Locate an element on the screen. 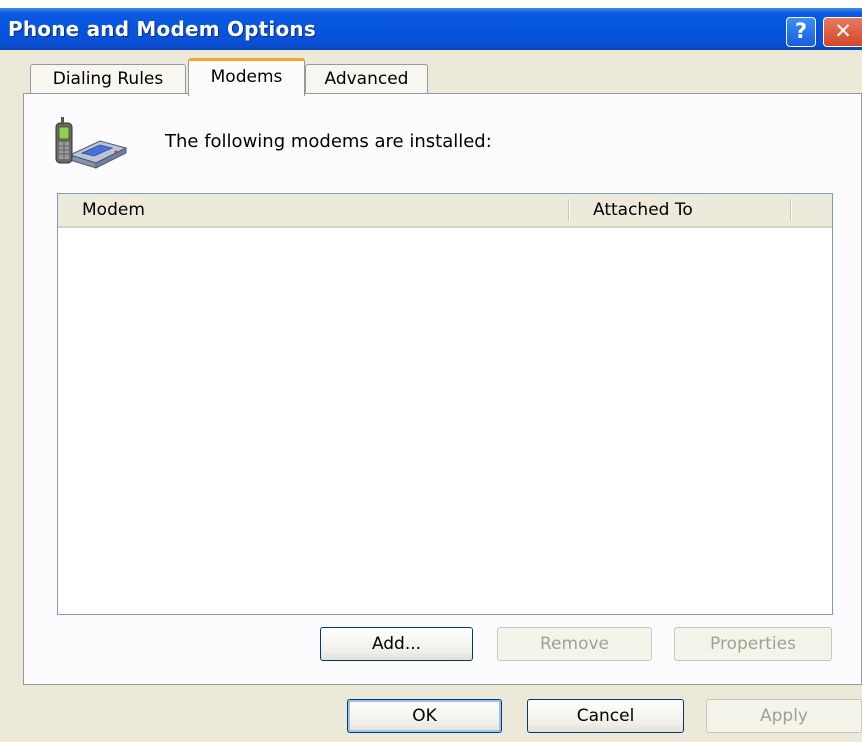 This screenshot has height=742, width=862. close-icon: ✕ is located at coordinates (843, 31).